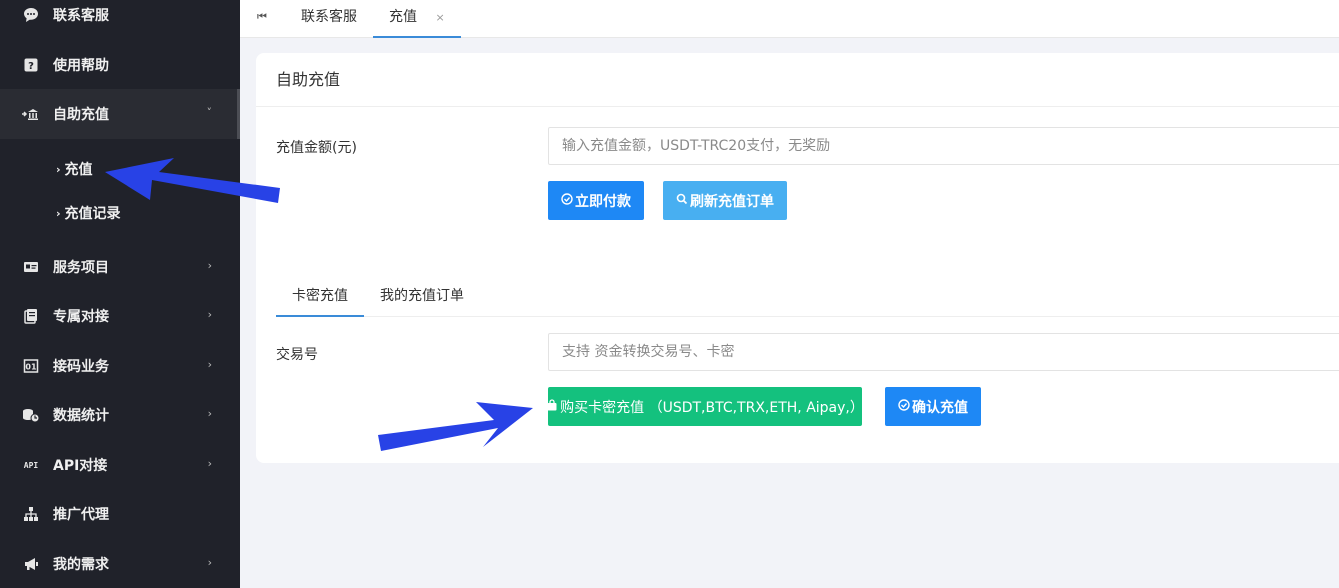  I want to click on confirm-recharge-label: 确认充值, so click(940, 407).